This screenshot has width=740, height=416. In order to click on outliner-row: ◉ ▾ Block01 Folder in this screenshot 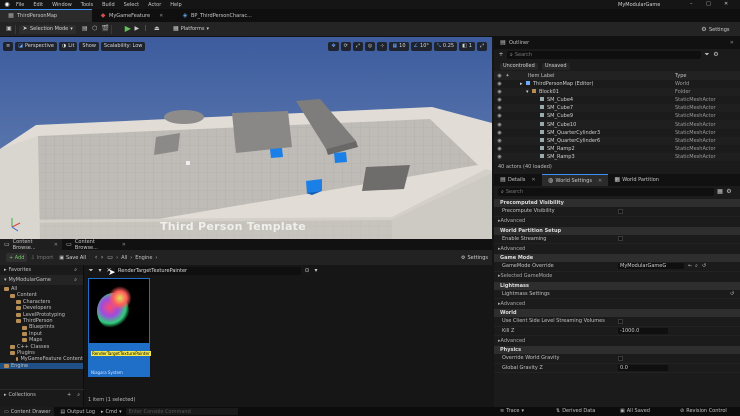, I will do `click(617, 92)`.